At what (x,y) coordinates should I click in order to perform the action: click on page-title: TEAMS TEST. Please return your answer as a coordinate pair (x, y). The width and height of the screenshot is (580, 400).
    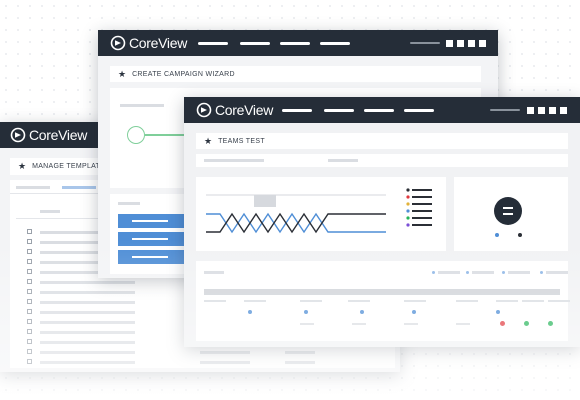
    Looking at the image, I should click on (241, 141).